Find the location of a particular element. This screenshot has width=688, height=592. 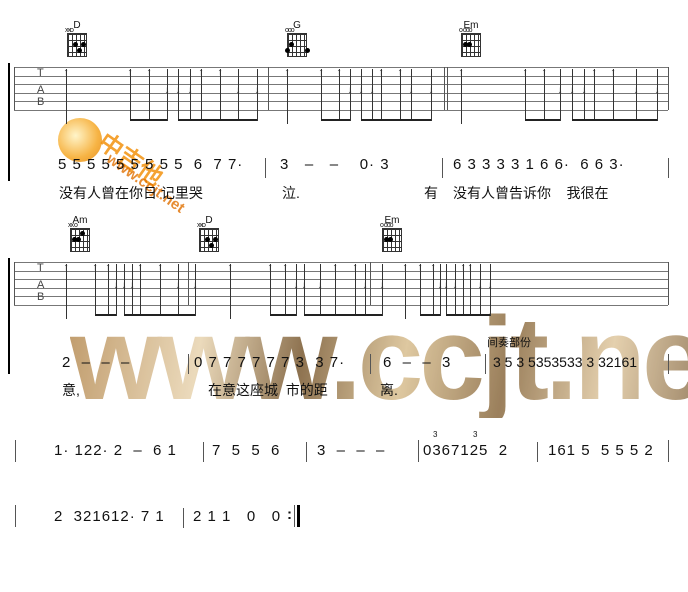

lyric: 意, is located at coordinates (71, 390).